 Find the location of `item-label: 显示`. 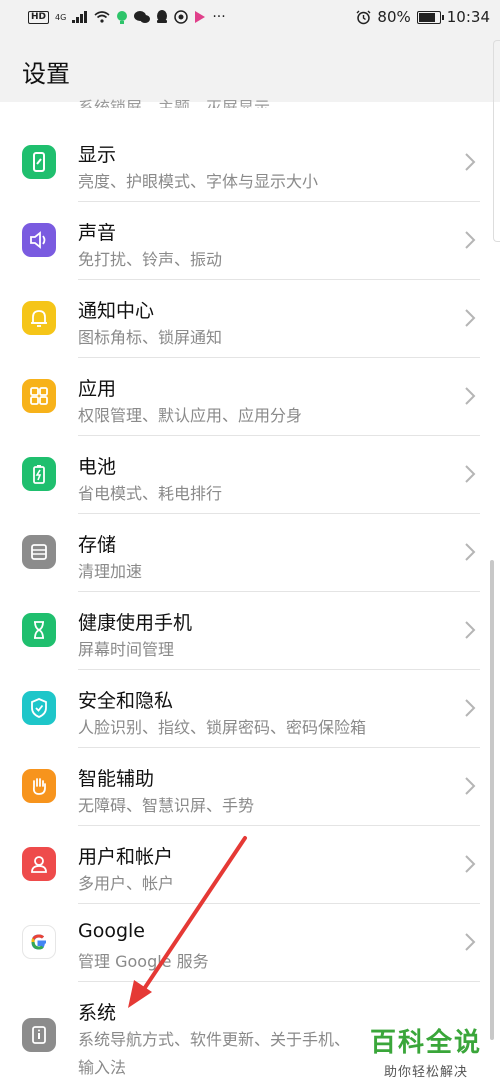

item-label: 显示 is located at coordinates (97, 155).